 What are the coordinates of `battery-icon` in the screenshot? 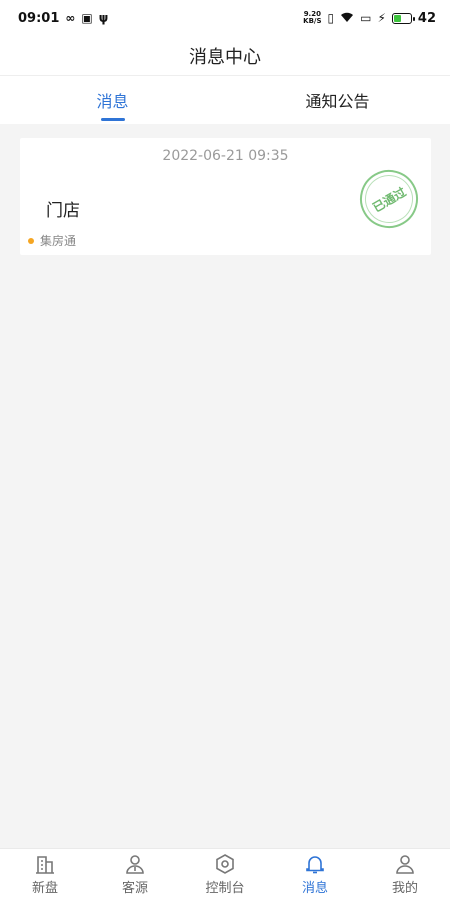 It's located at (403, 18).